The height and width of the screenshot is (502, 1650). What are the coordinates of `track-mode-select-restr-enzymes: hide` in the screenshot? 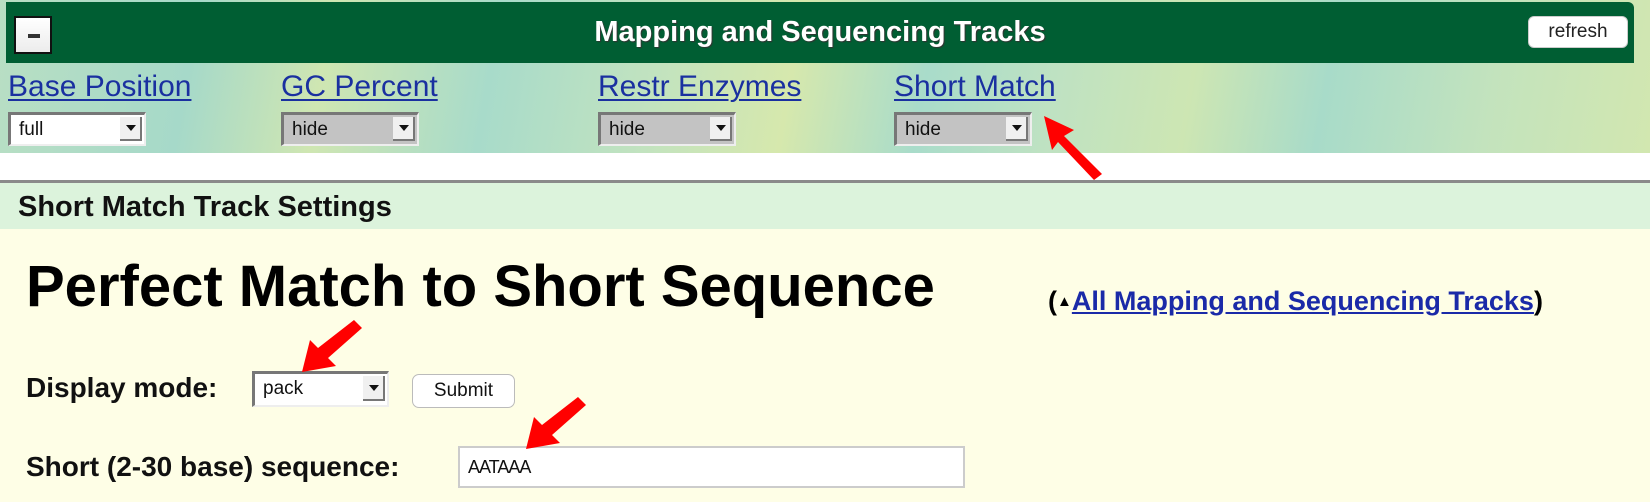 It's located at (667, 129).